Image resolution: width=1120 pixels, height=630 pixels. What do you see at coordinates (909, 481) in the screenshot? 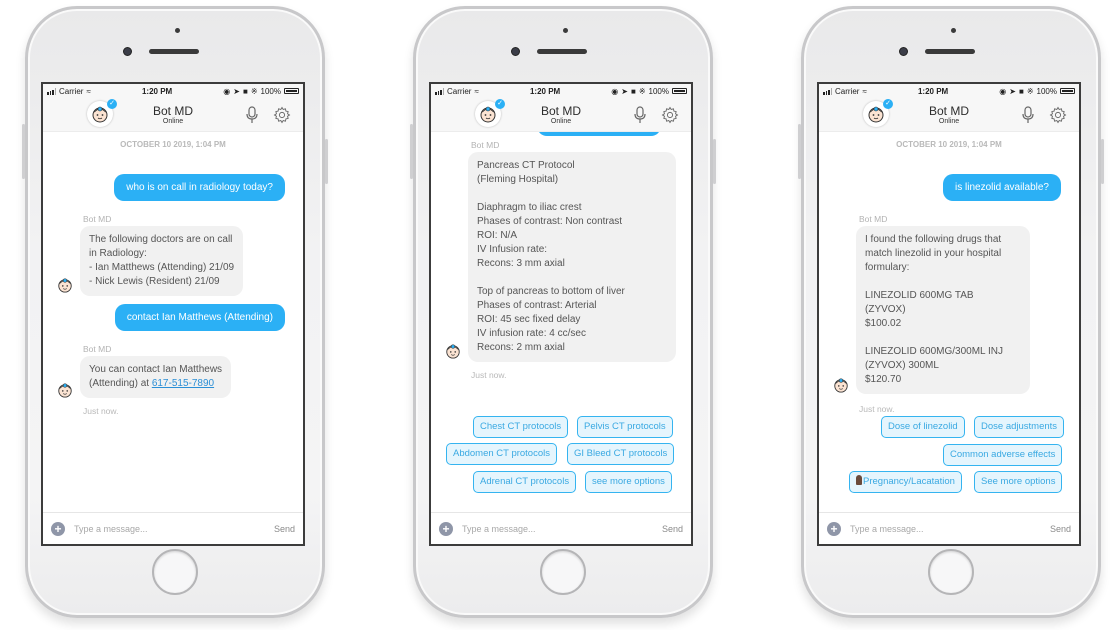
I see `quick-reply-label: Pregnancy/Lacatation` at bounding box center [909, 481].